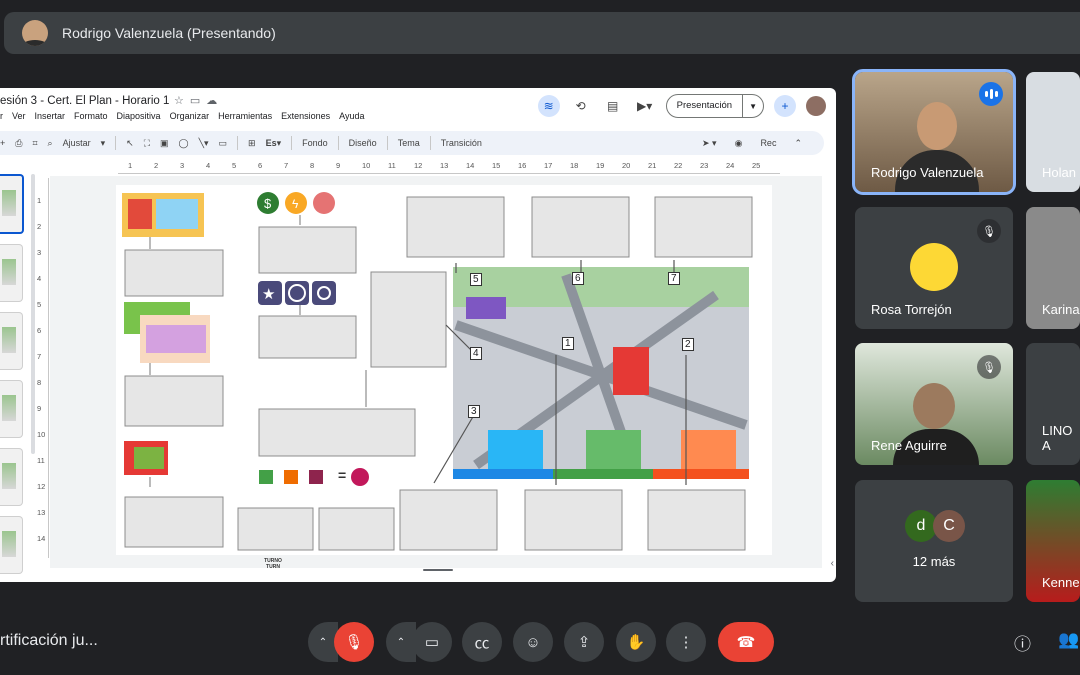 This screenshot has height=675, width=1080. What do you see at coordinates (50, 143) in the screenshot?
I see `zoom-icon: ⌕` at bounding box center [50, 143].